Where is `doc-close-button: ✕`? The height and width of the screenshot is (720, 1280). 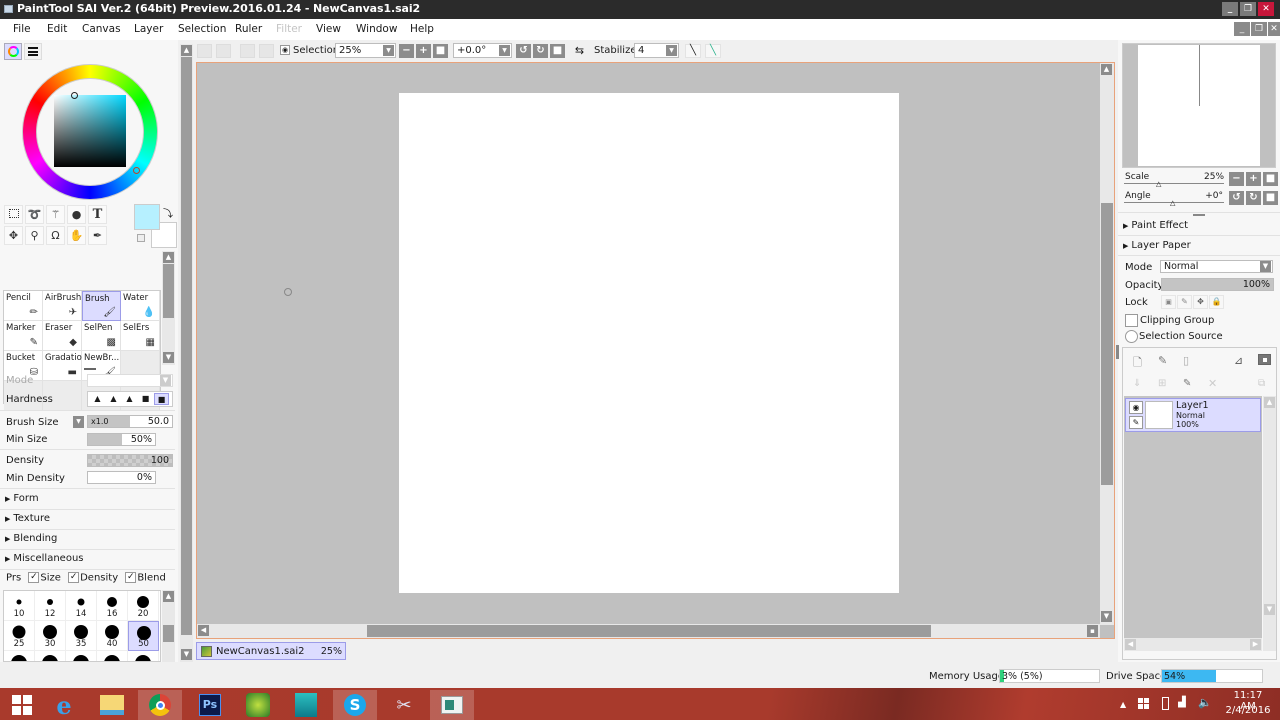
doc-close-button: ✕ is located at coordinates (1274, 29).